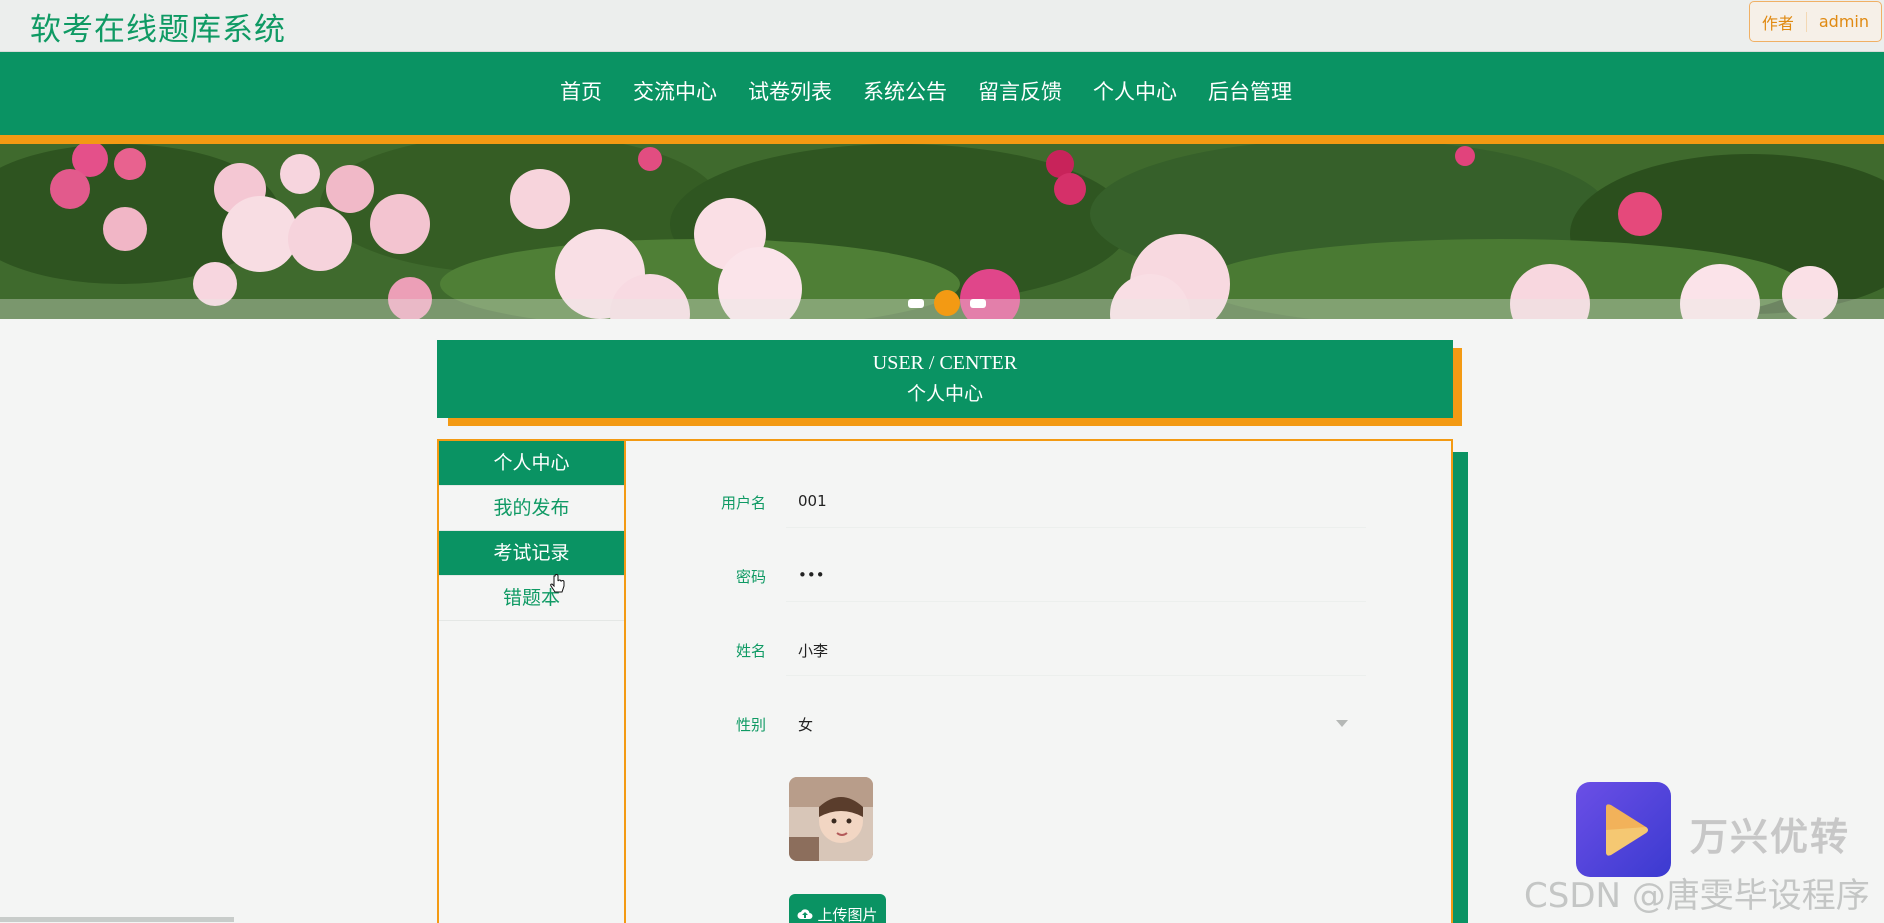 The width and height of the screenshot is (1884, 923). What do you see at coordinates (942, 139) in the screenshot?
I see `nav-accent-bar` at bounding box center [942, 139].